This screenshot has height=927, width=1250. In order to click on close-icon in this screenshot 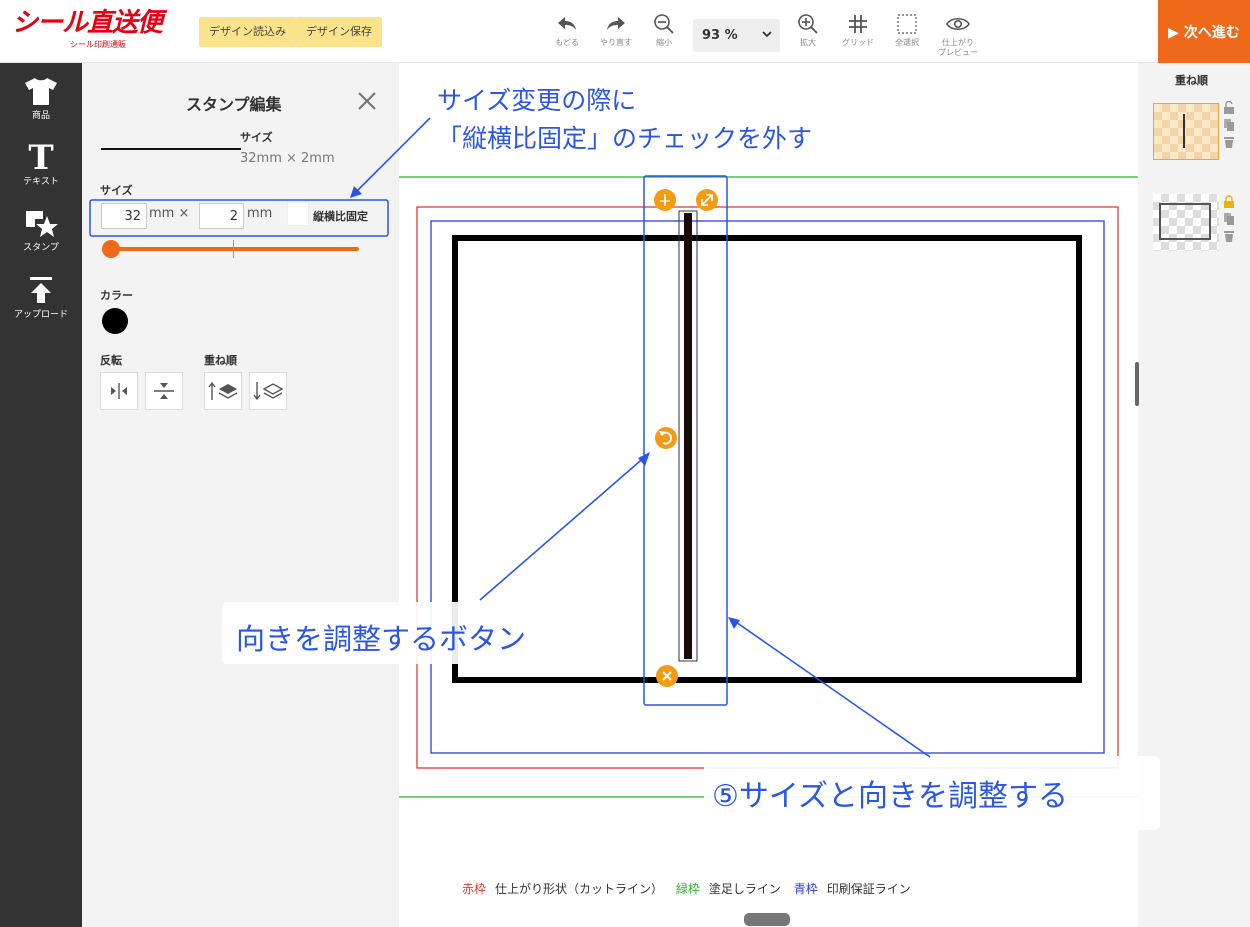, I will do `click(367, 103)`.